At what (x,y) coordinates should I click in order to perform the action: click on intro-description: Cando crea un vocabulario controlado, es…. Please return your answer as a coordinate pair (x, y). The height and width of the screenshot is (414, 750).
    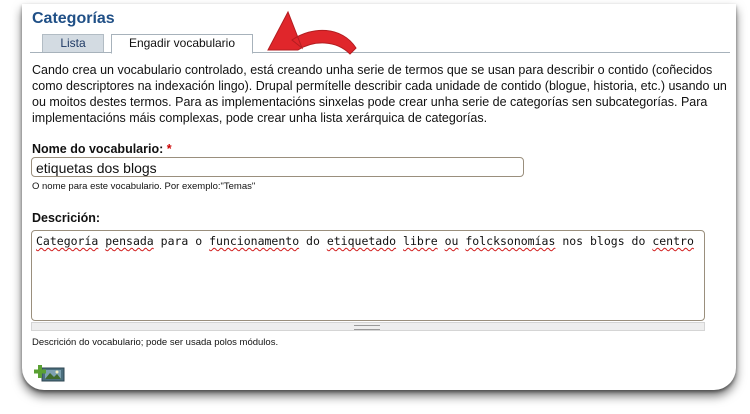
    Looking at the image, I should click on (379, 94).